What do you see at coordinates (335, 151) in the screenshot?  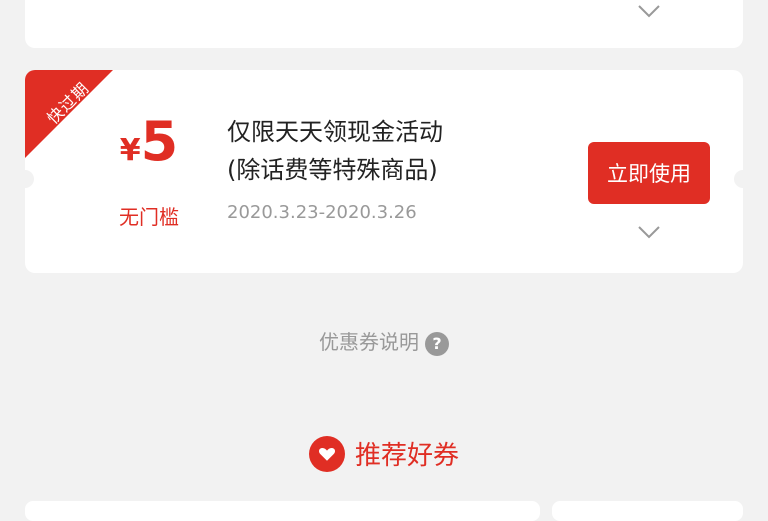 I see `coupon-title: 仅限天天领现金活动 (除话费等特殊商品)` at bounding box center [335, 151].